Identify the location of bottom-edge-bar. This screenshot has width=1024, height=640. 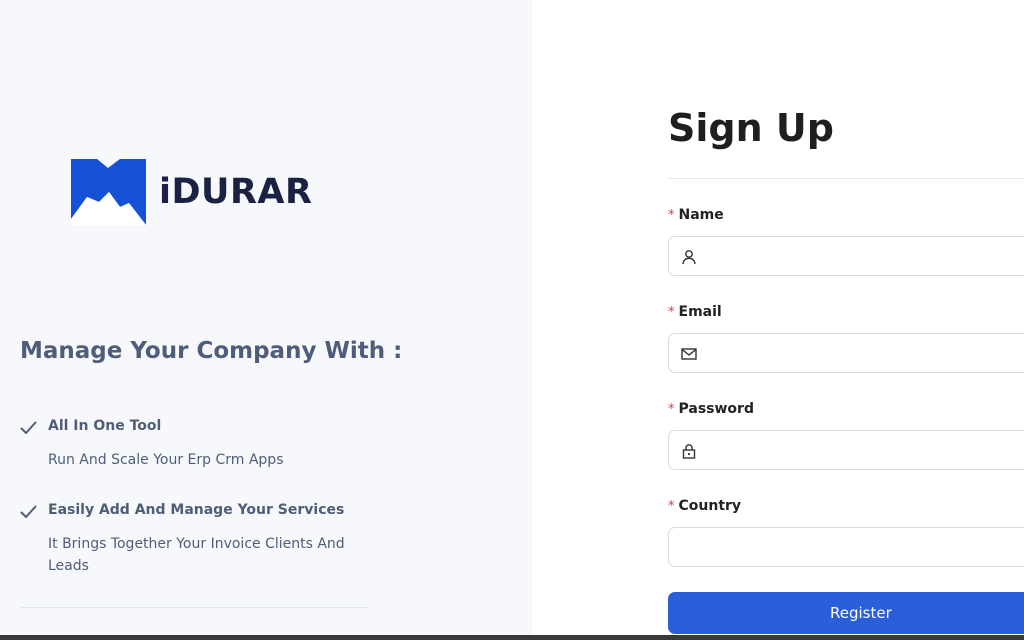
(512, 637).